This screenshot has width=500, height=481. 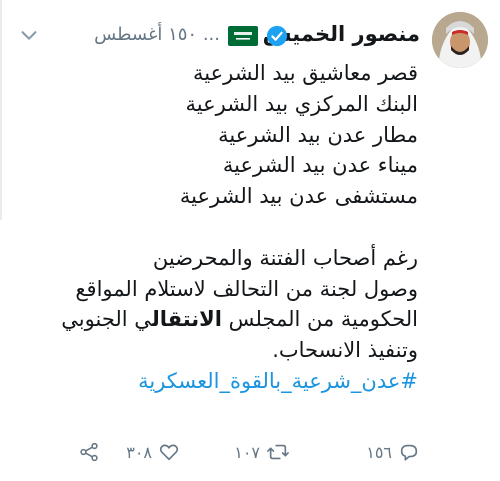 I want to click on share-icon, so click(x=89, y=452).